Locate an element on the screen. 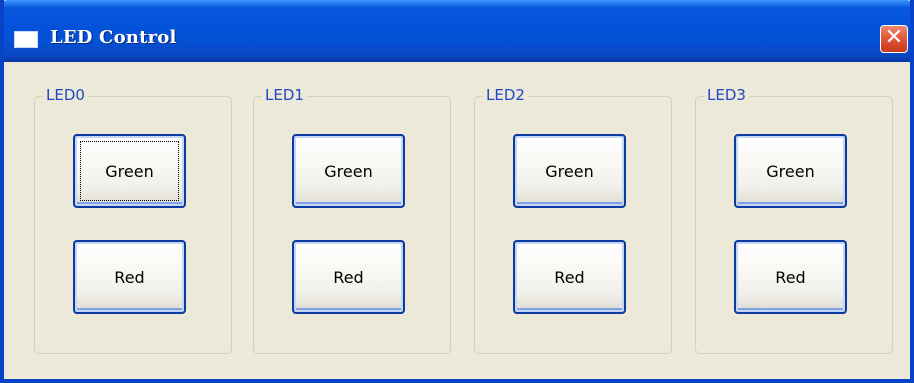 This screenshot has height=383, width=914. group-label-led2: LED2 is located at coordinates (505, 95).